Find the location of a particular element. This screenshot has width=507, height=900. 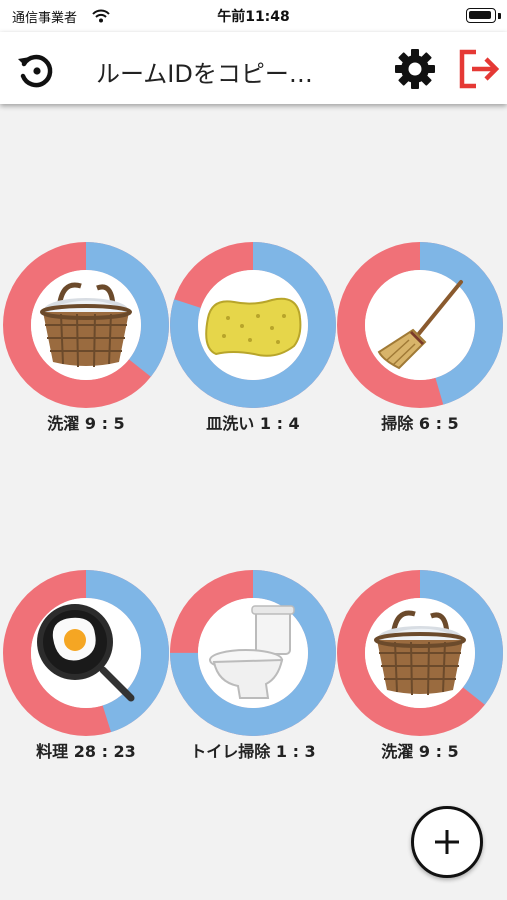

status-bar: 通信事業者 午前11:48 is located at coordinates (253, 16).